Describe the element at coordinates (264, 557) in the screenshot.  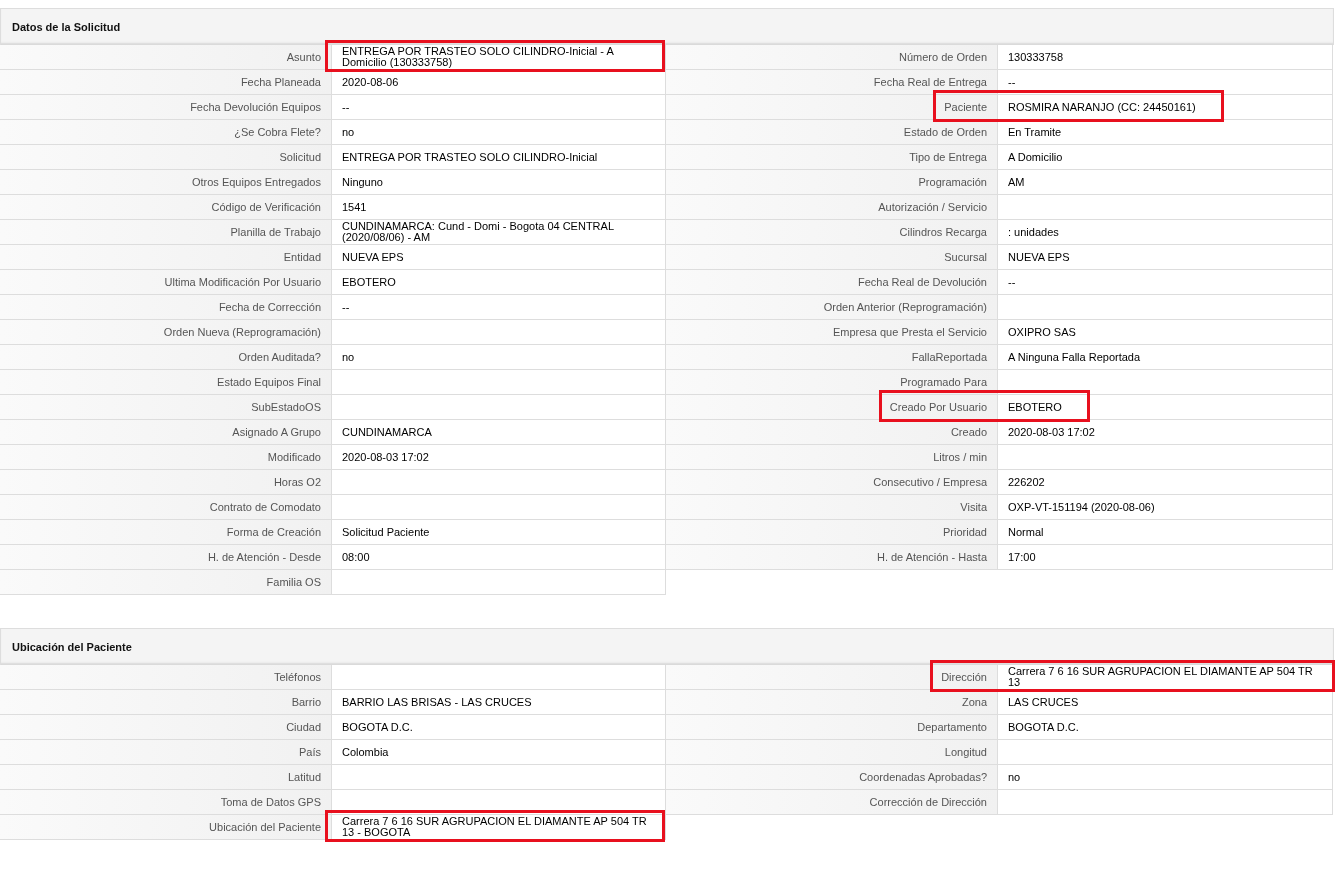
I see `field-label: H. de Atención - Desde` at that location.